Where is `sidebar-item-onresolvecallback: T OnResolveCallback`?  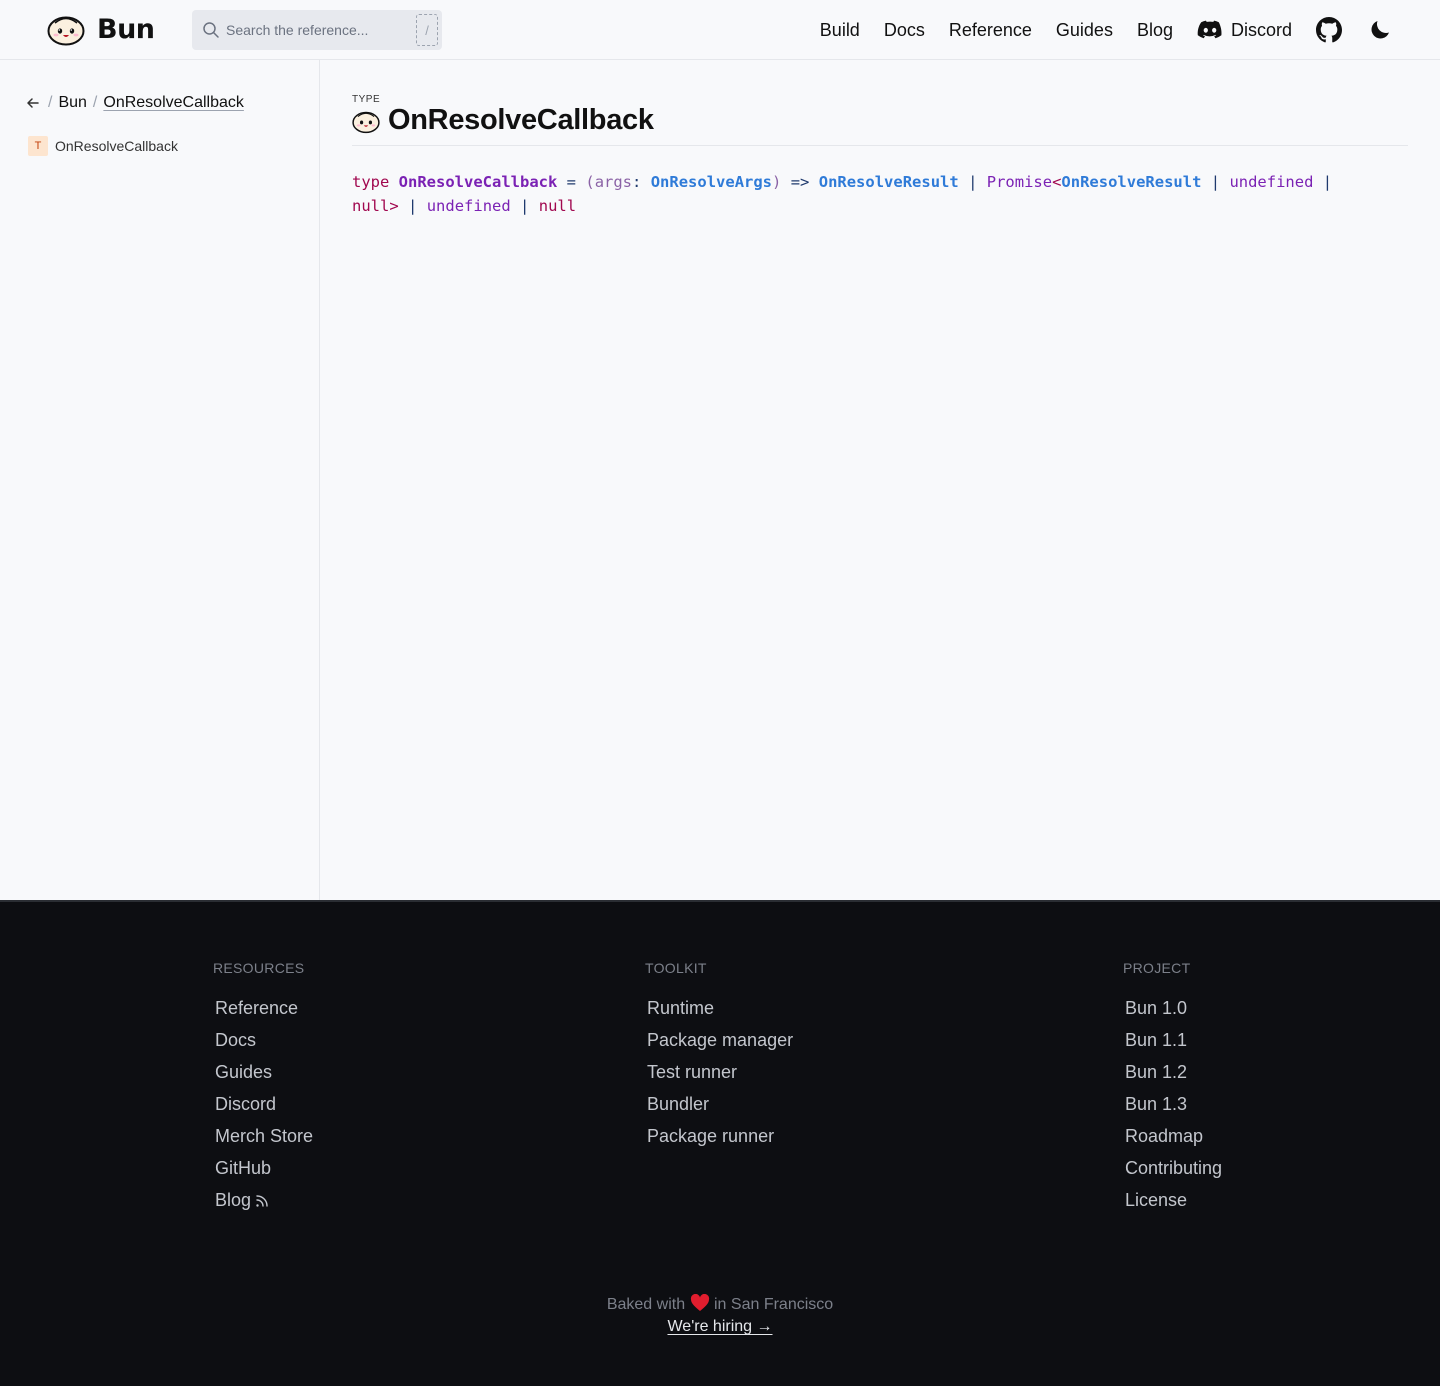 sidebar-item-onresolvecallback: T OnResolveCallback is located at coordinates (103, 146).